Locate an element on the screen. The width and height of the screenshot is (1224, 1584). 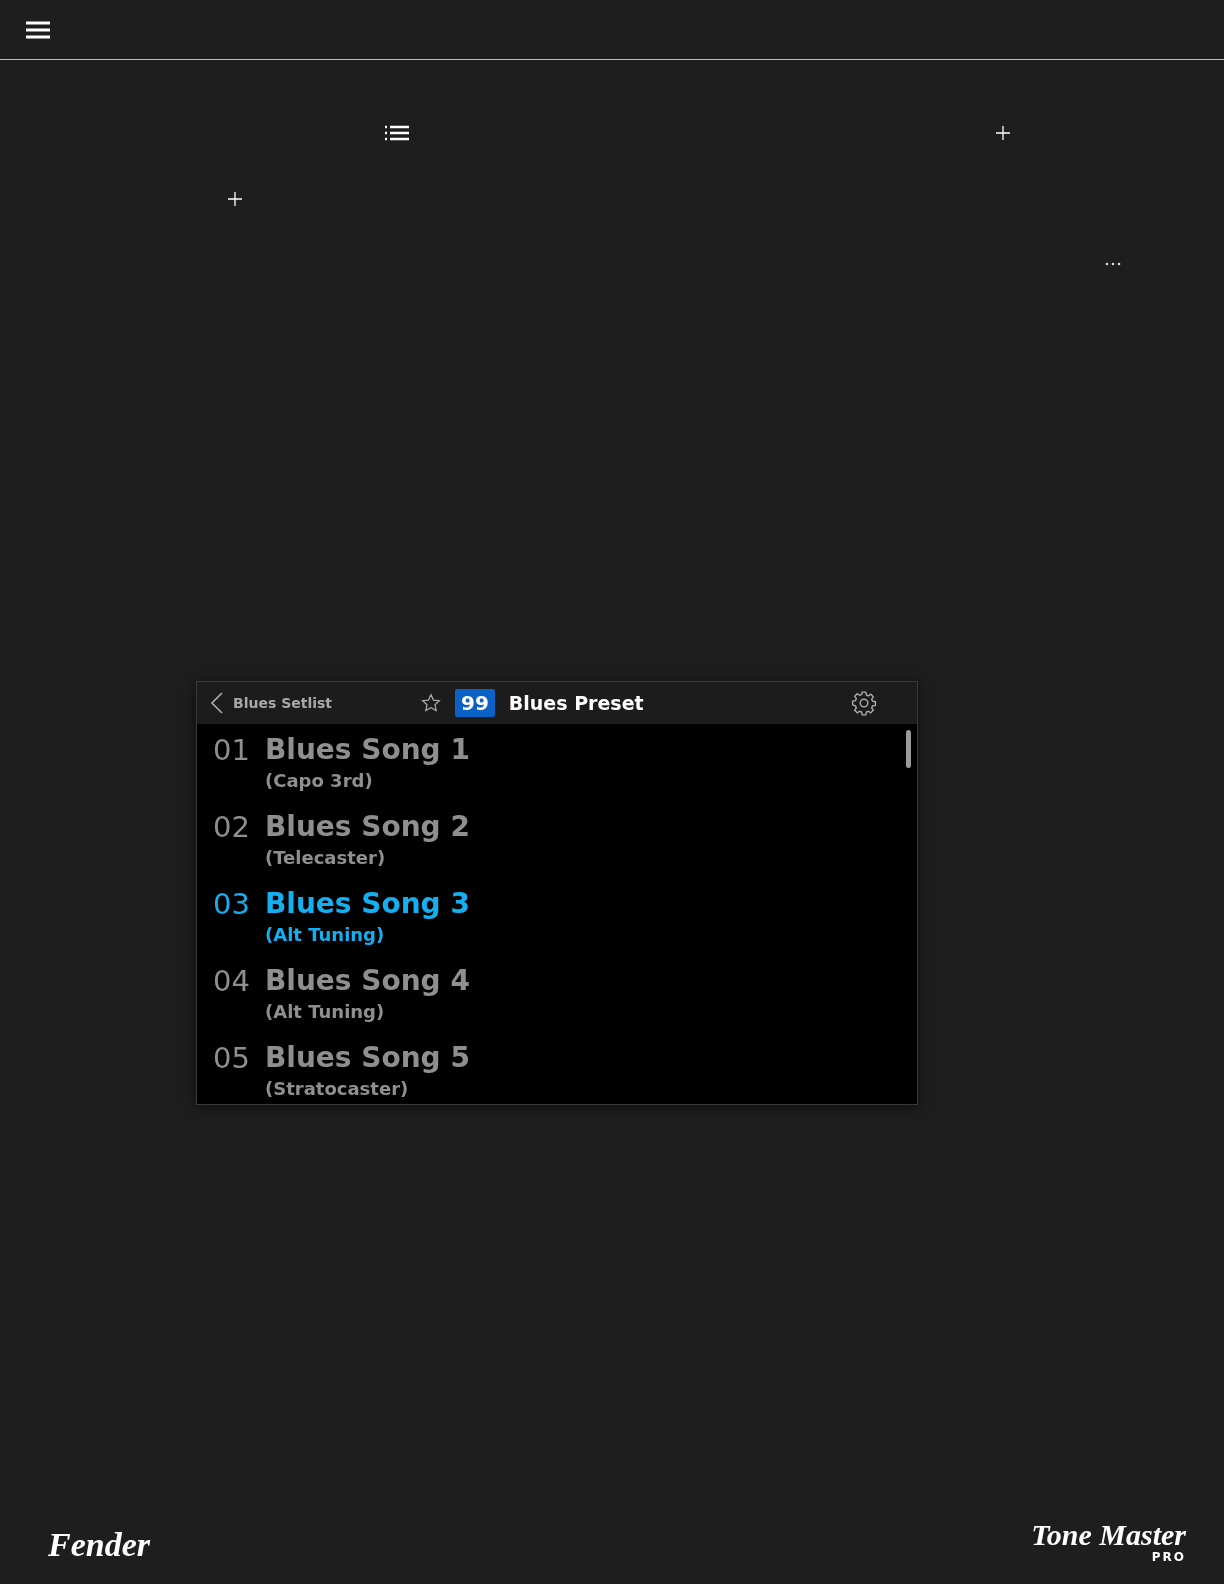
product-logo-subtitle: PRO is located at coordinates (1168, 1557).